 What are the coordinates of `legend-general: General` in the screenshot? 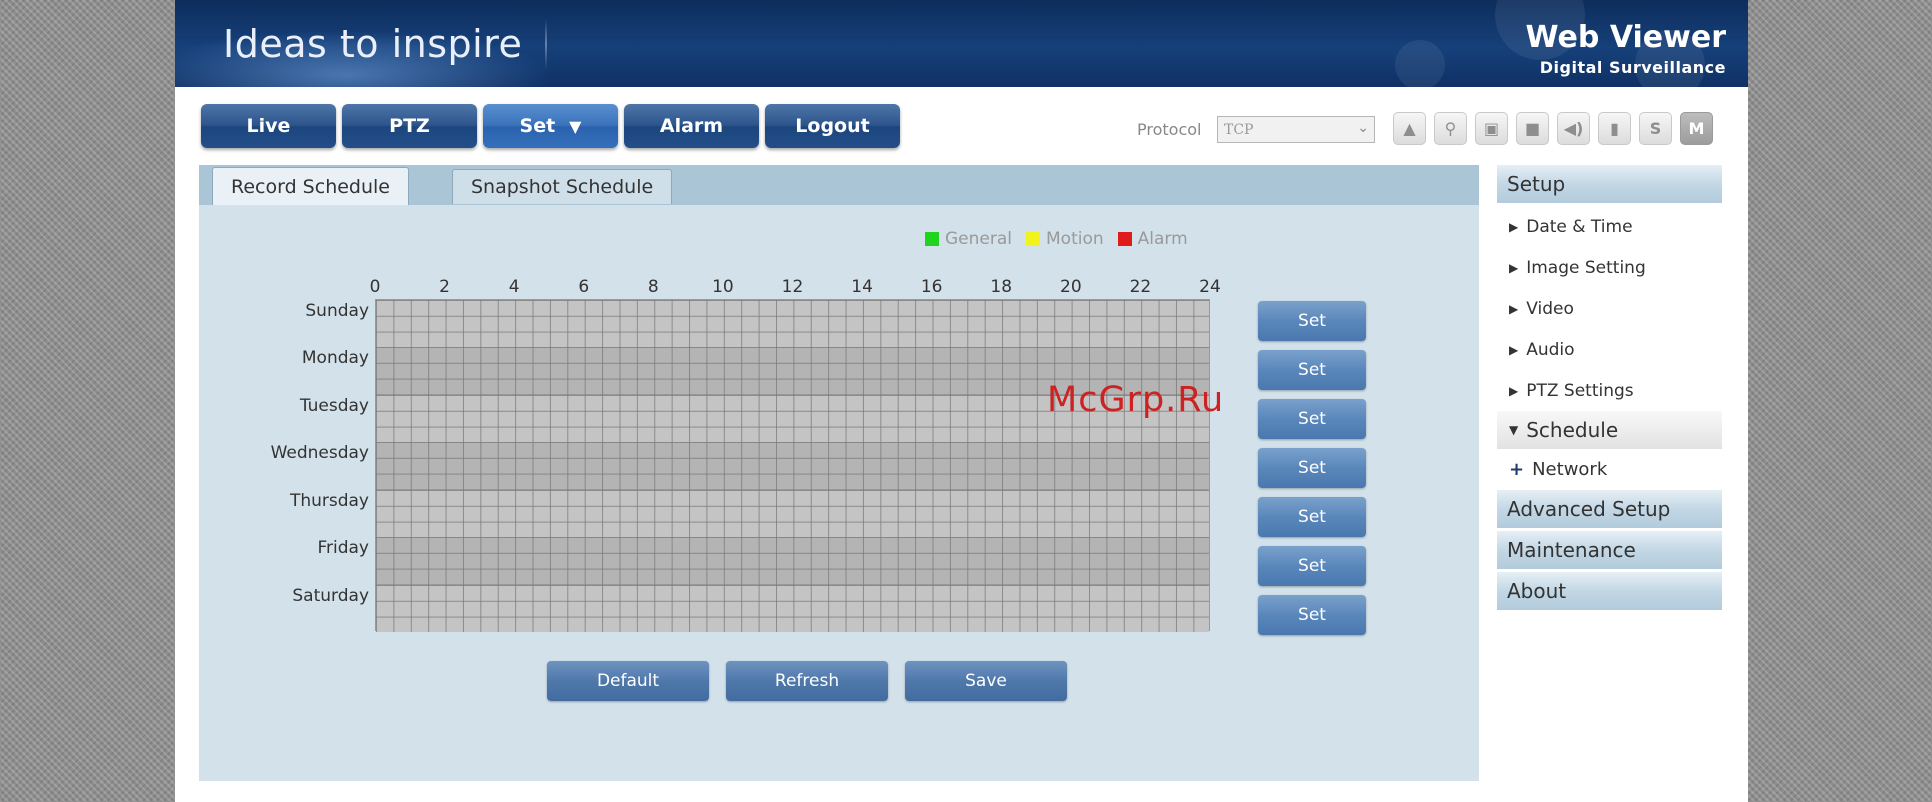 It's located at (968, 239).